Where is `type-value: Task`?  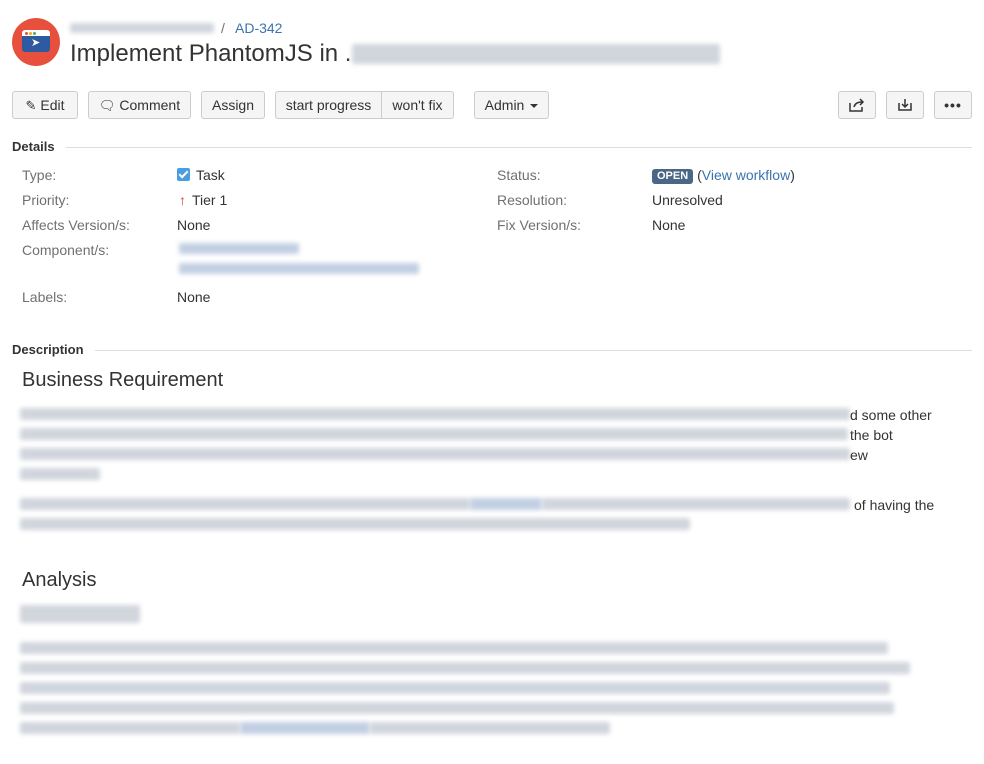 type-value: Task is located at coordinates (201, 175).